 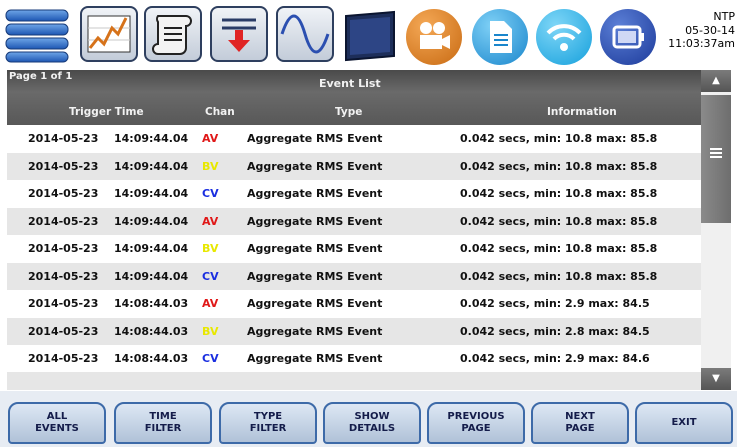 I want to click on scroll-up-button: ▲, so click(x=716, y=81).